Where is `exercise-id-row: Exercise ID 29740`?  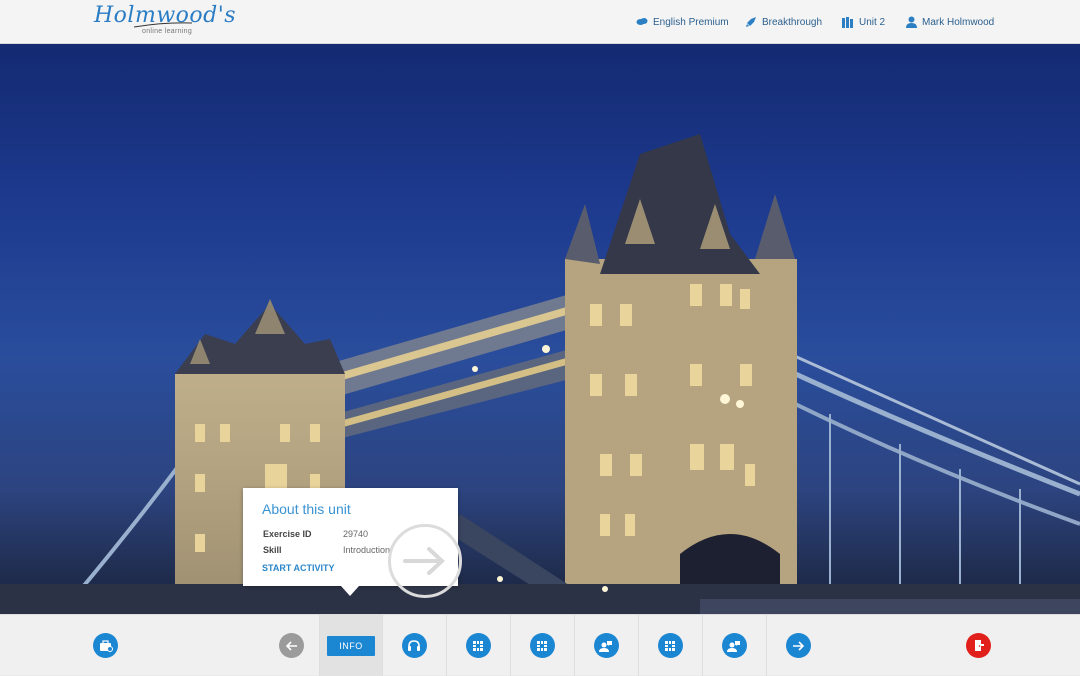 exercise-id-row: Exercise ID 29740 is located at coordinates (315, 534).